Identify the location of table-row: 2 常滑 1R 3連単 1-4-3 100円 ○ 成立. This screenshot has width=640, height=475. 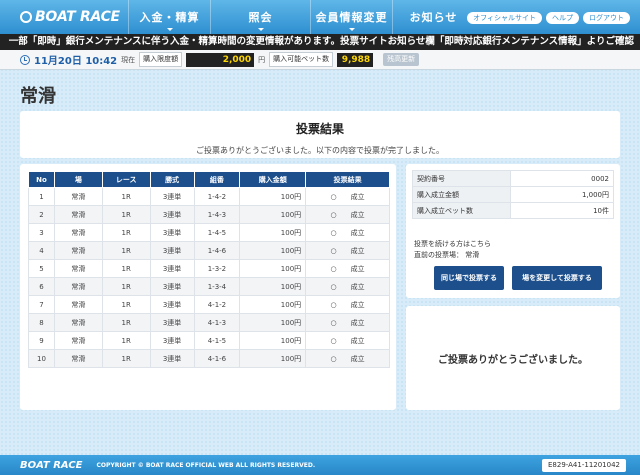
(209, 214).